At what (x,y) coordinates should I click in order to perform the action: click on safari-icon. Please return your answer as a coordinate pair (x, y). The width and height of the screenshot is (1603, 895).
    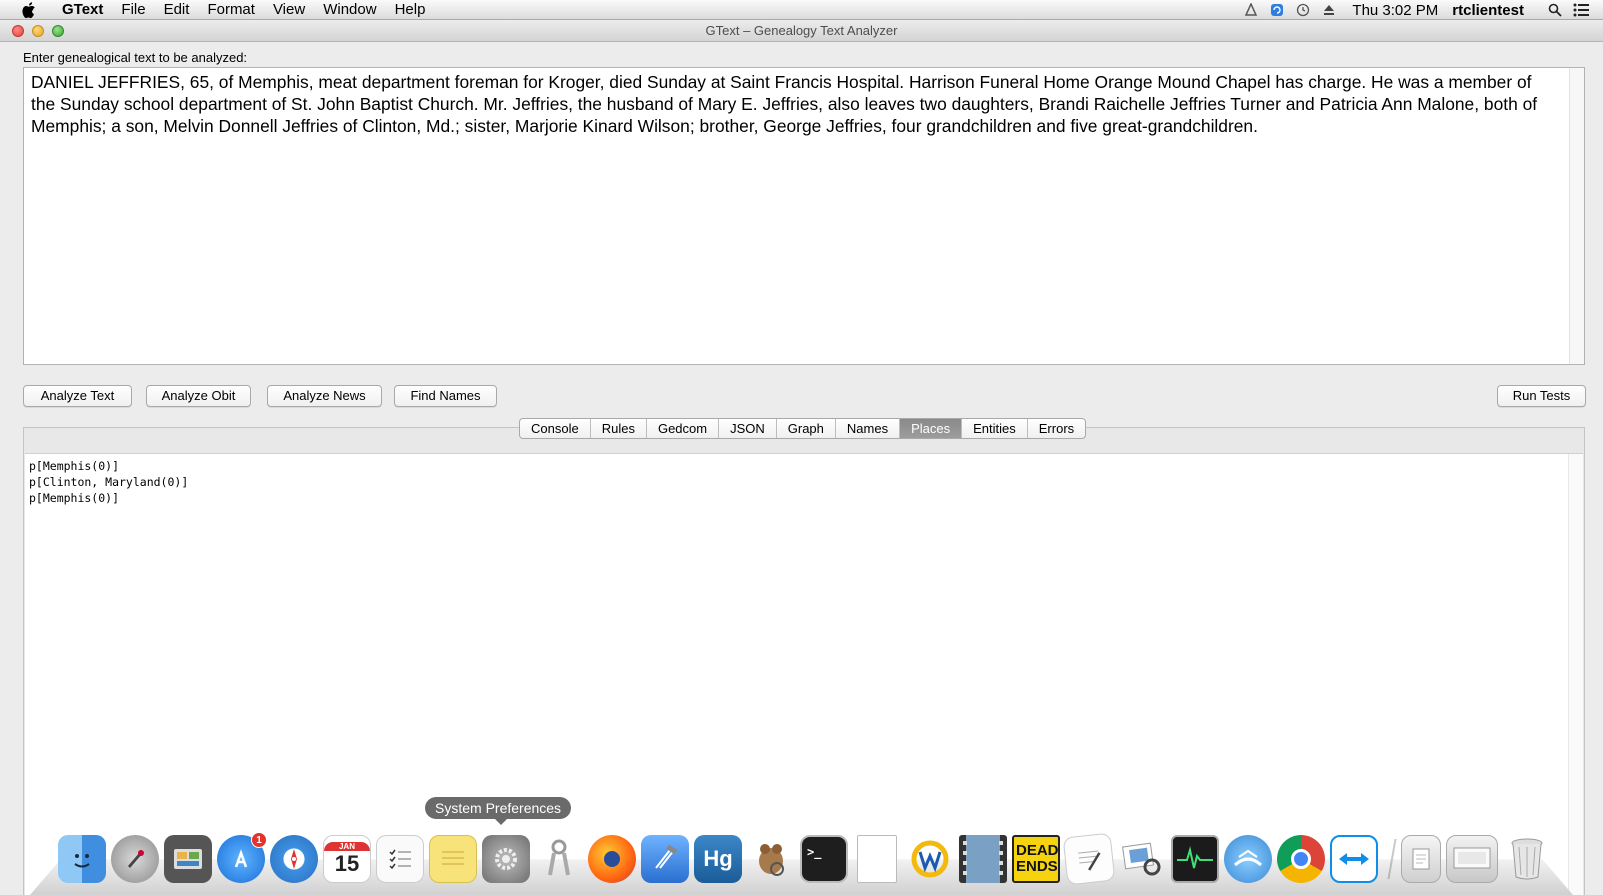
    Looking at the image, I should click on (294, 859).